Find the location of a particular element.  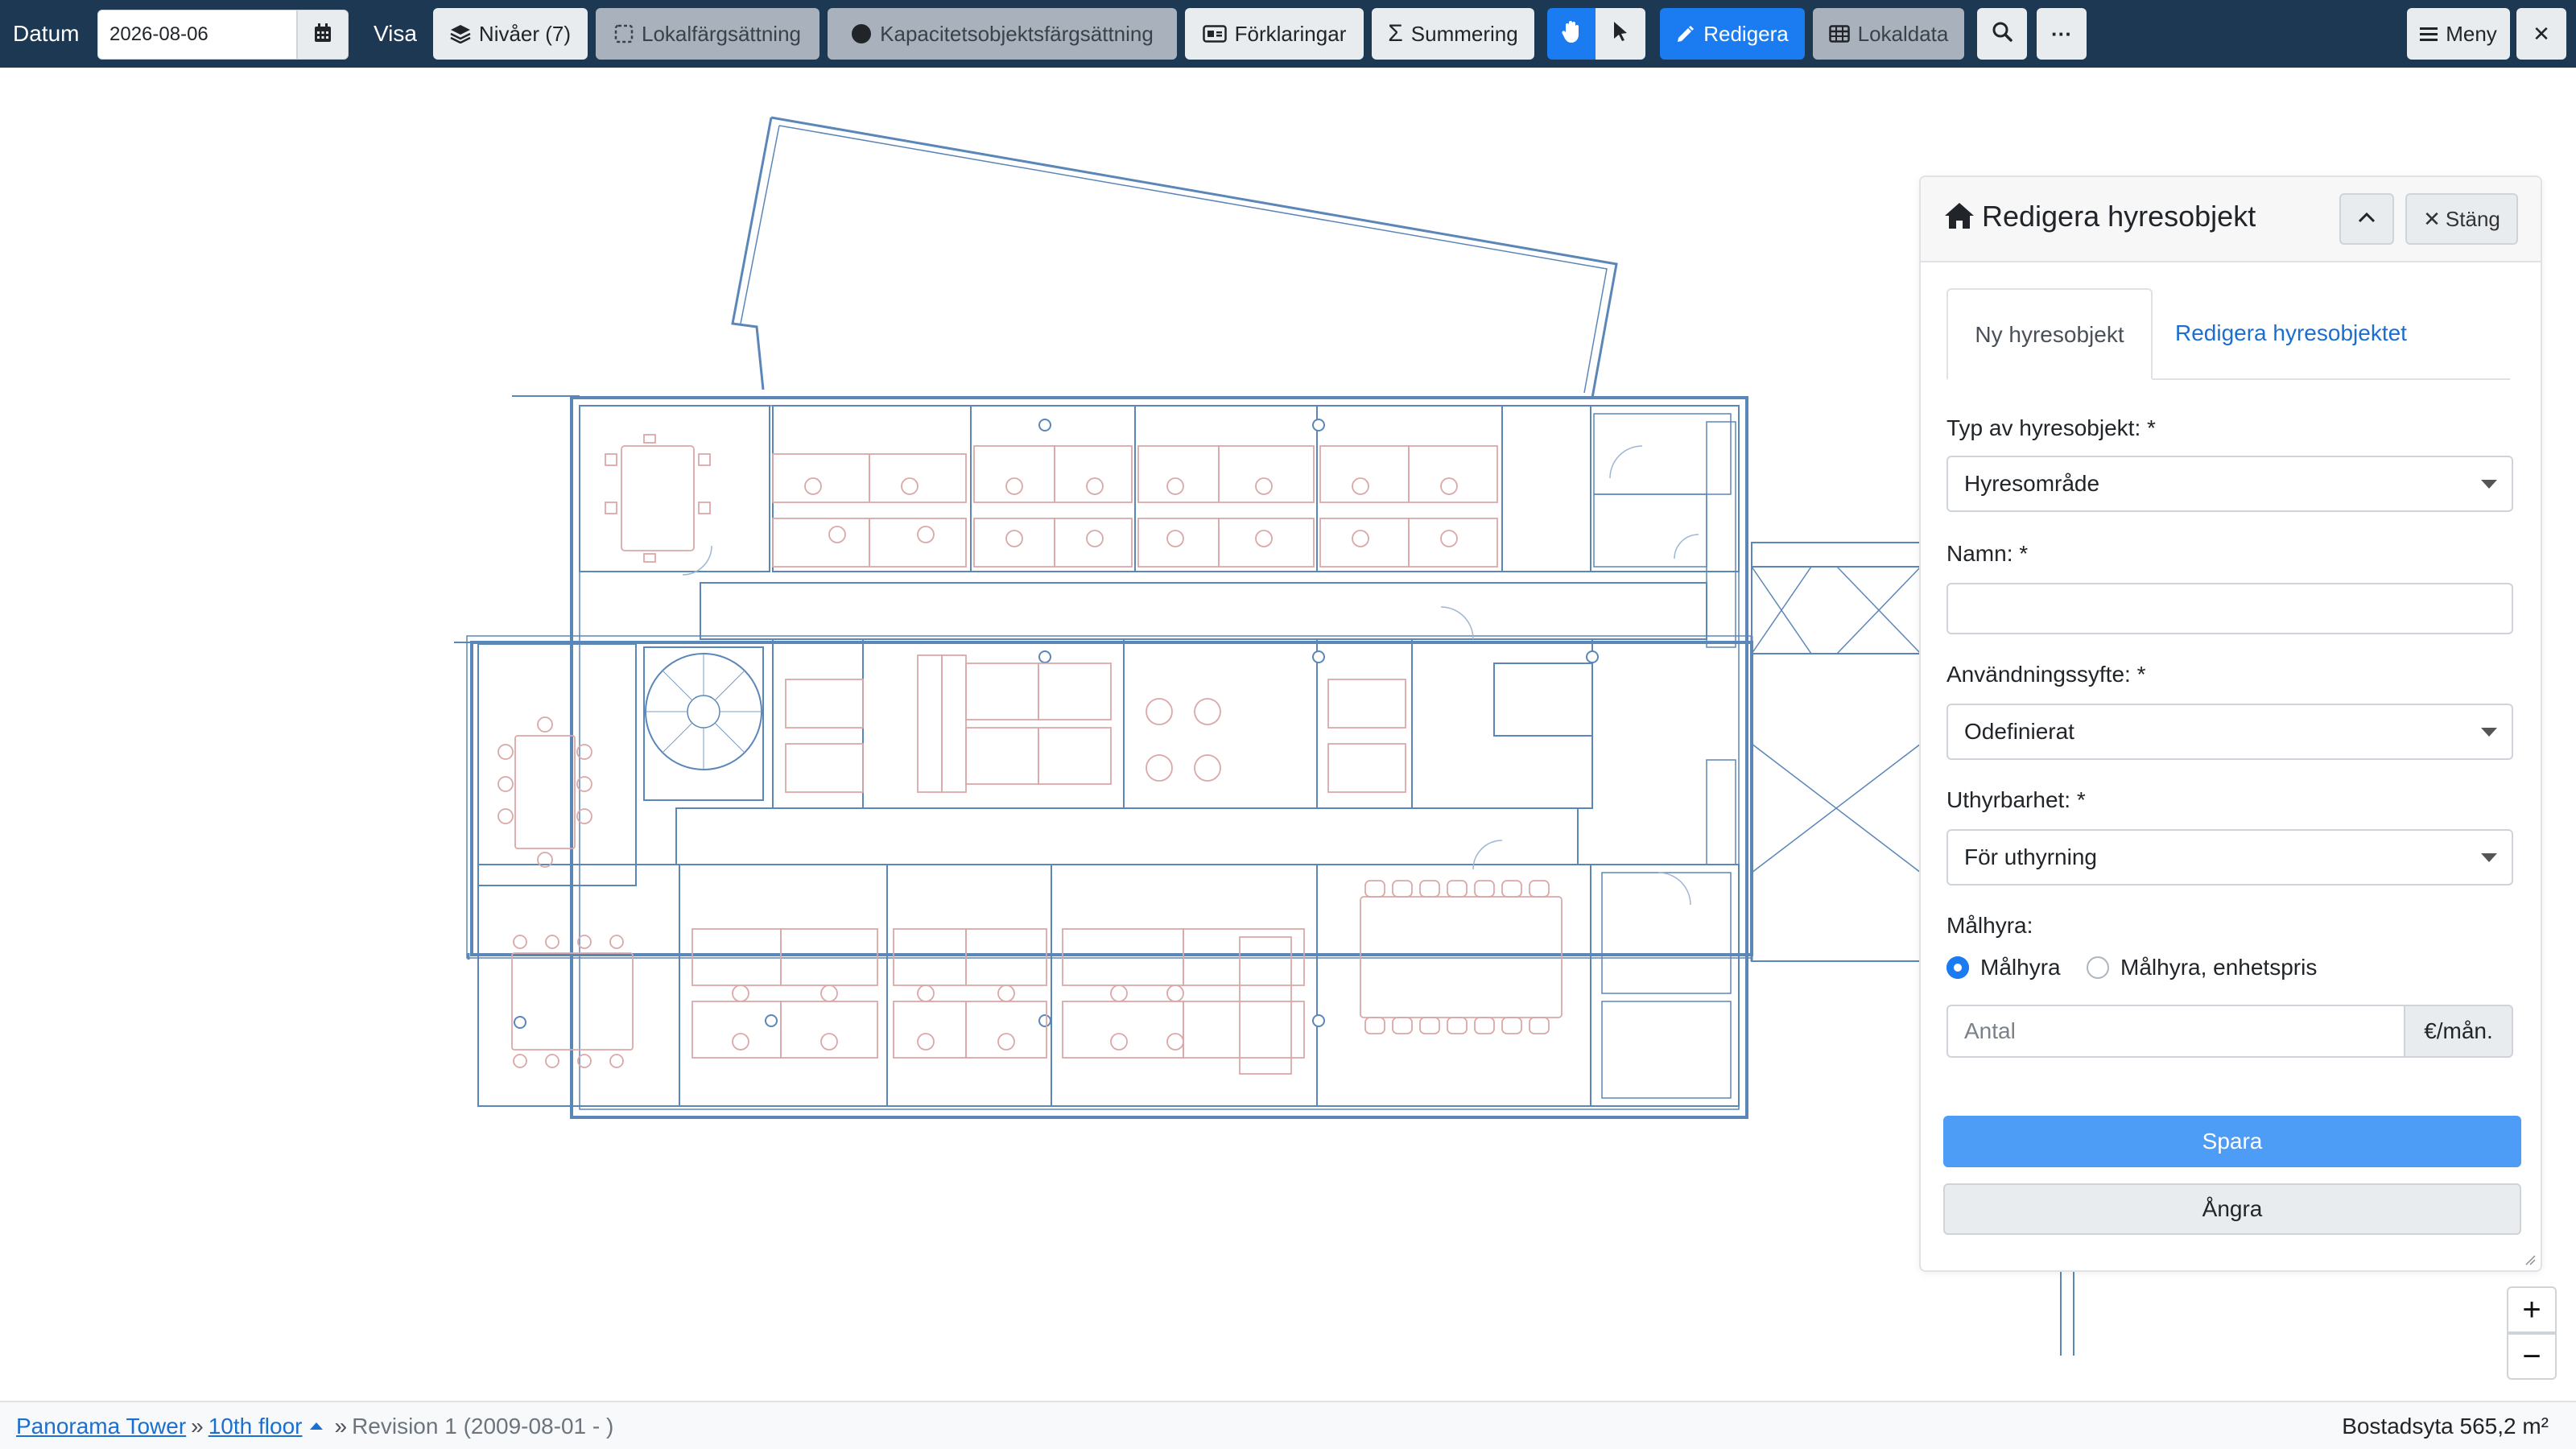

purpose-select: Odefinierat is located at coordinates (2229, 732).